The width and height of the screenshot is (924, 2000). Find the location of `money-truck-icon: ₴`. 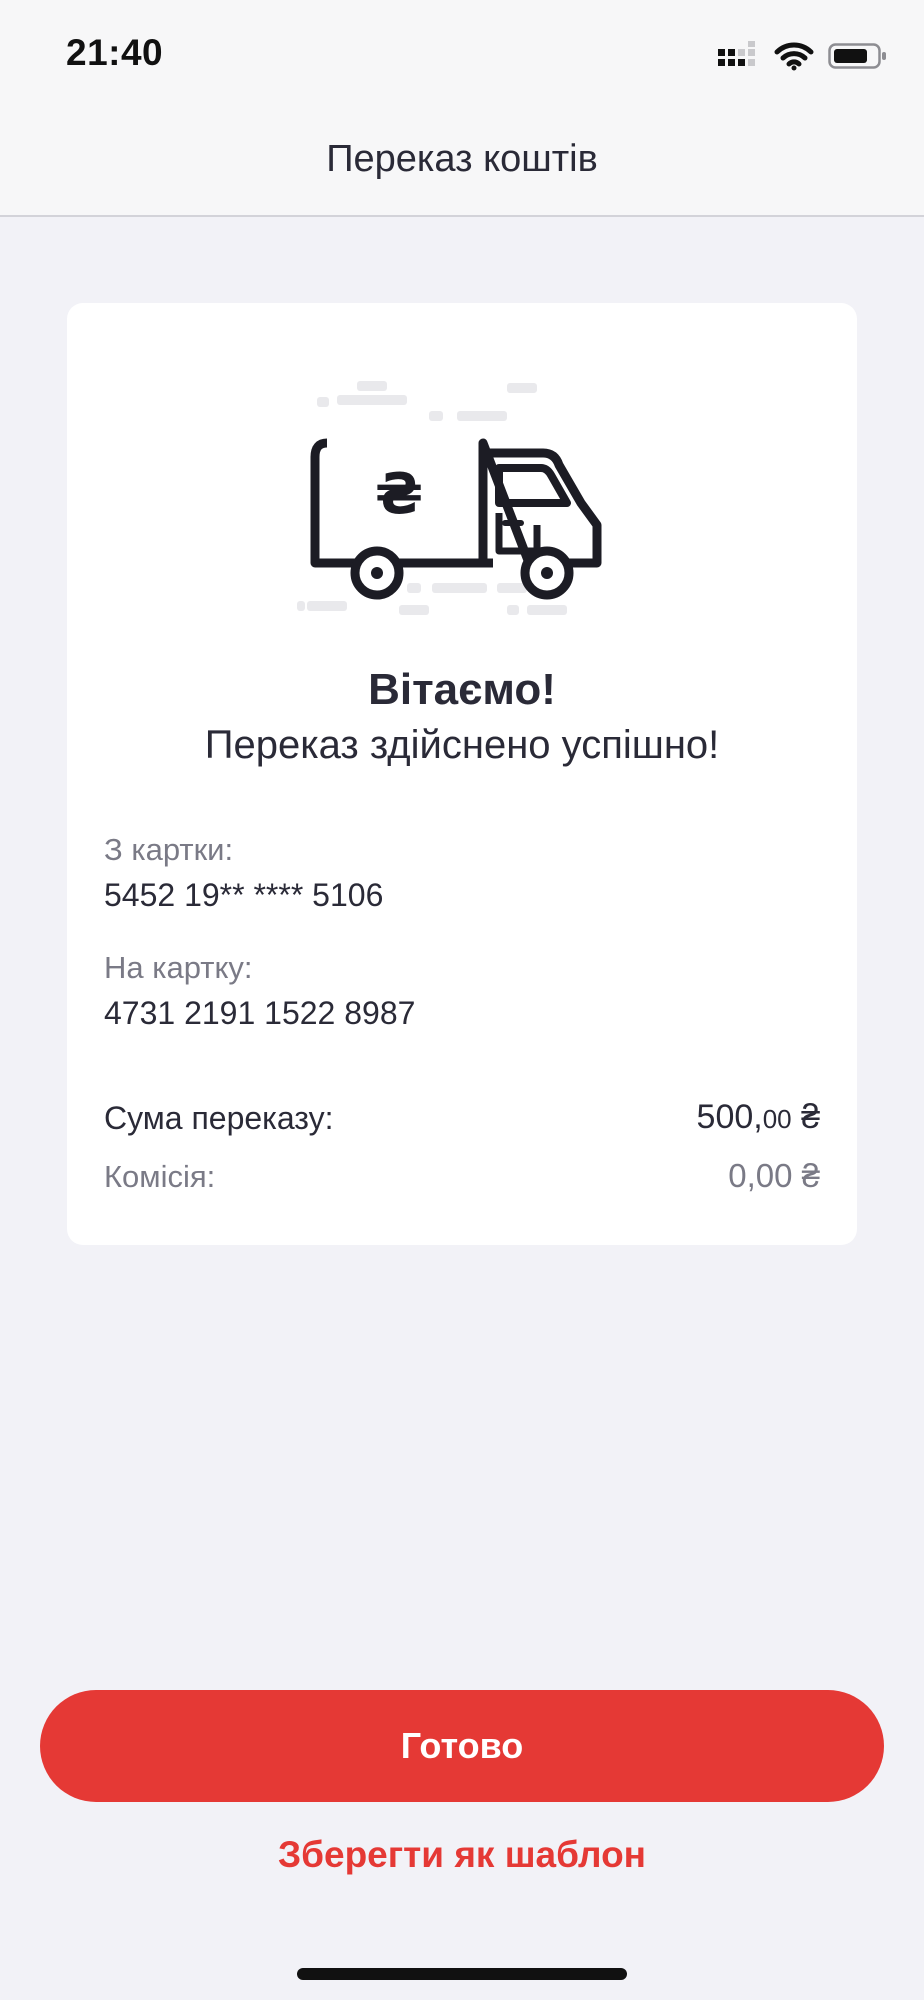

money-truck-icon: ₴ is located at coordinates (449, 498).